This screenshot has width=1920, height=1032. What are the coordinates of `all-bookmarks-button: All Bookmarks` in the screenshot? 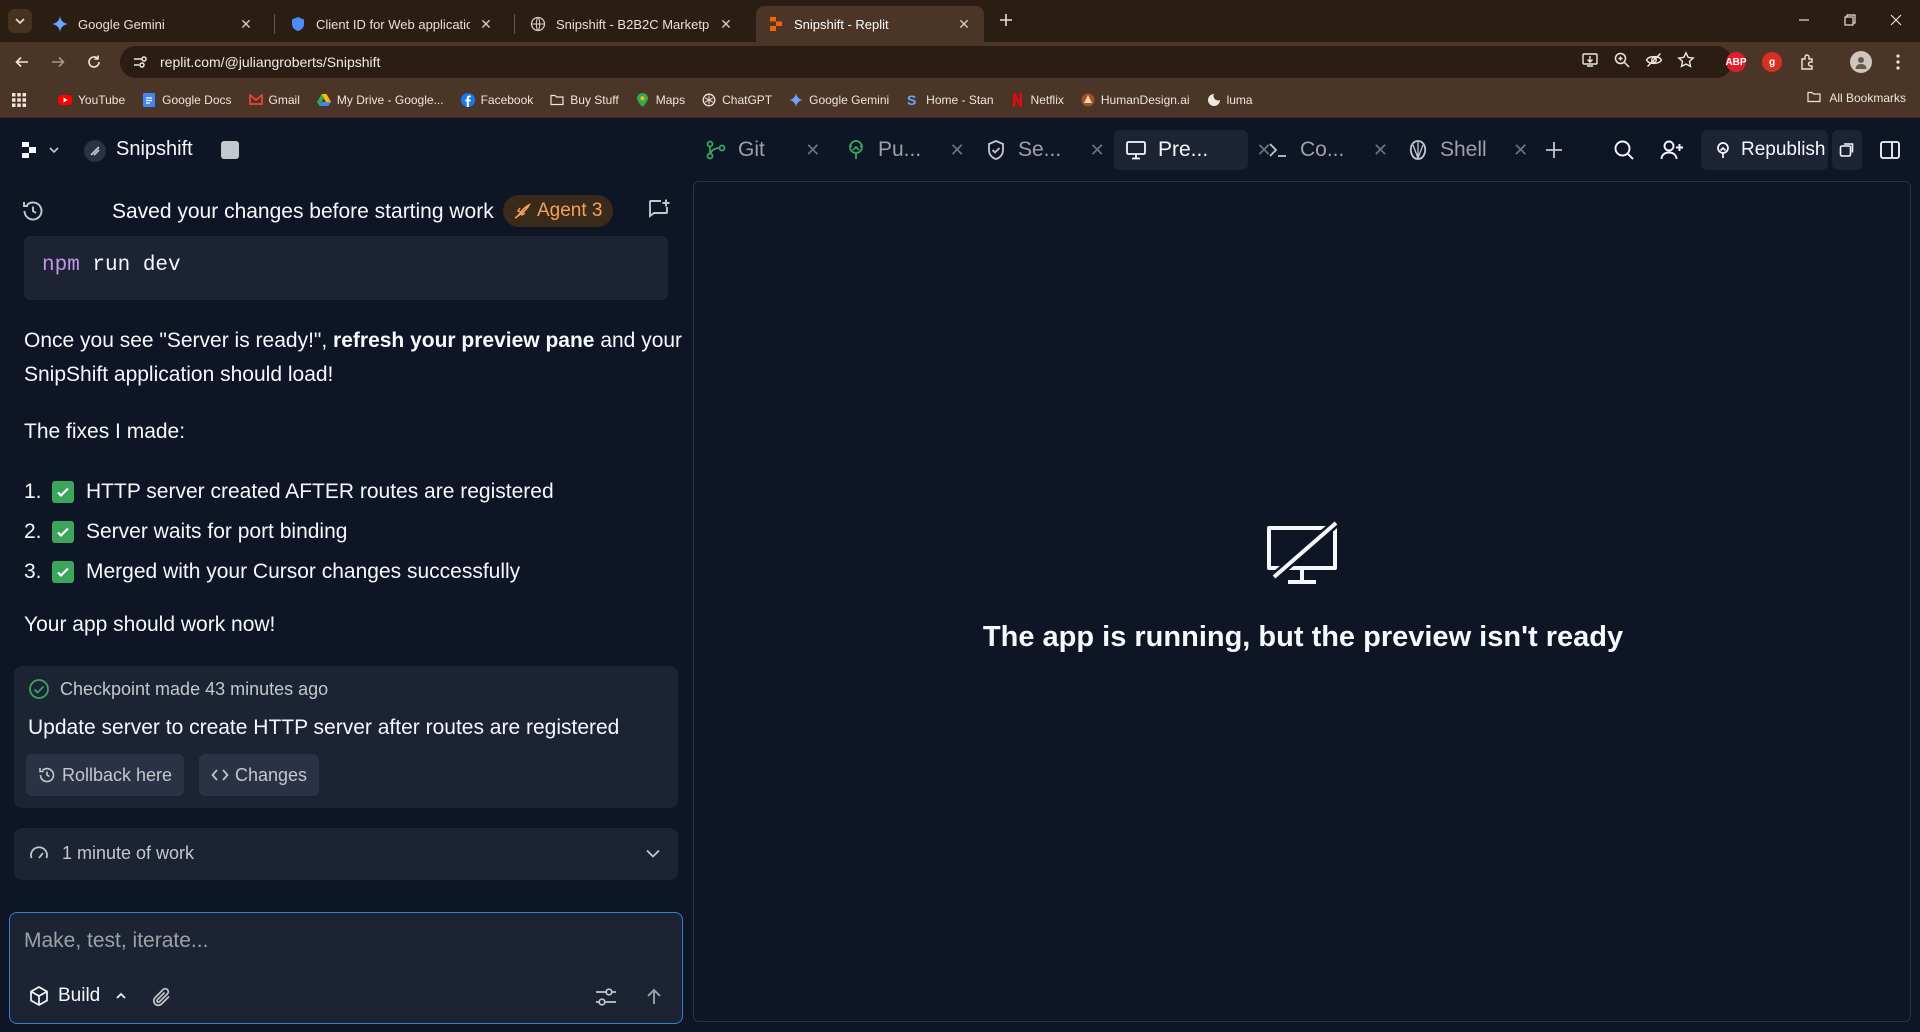 It's located at (1856, 98).